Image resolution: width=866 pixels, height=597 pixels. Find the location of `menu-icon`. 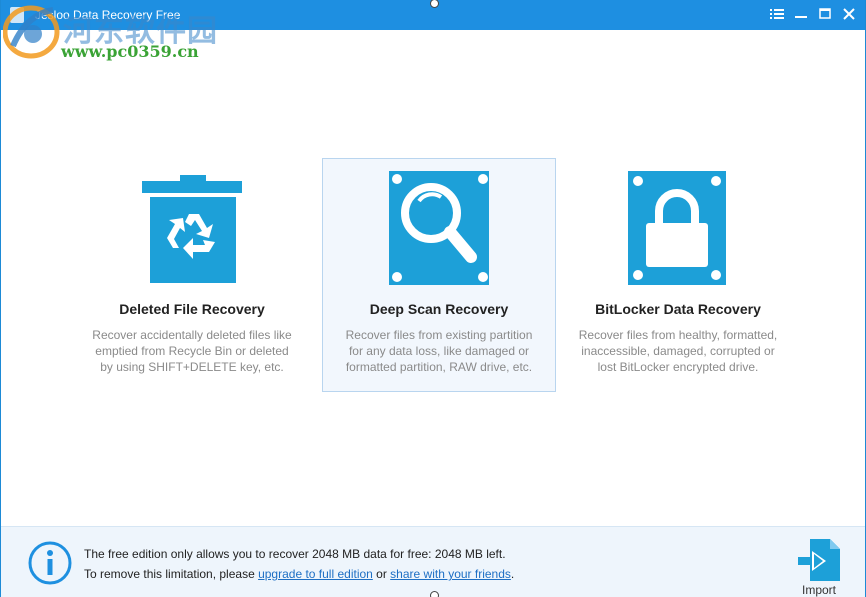

menu-icon is located at coordinates (777, 14).